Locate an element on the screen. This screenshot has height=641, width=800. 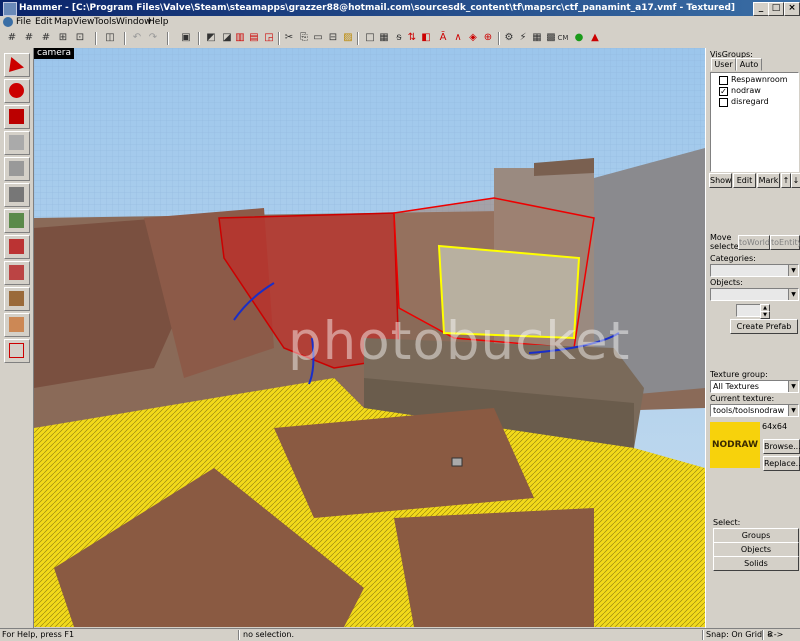
move-up-button: ↑ is located at coordinates (786, 180).